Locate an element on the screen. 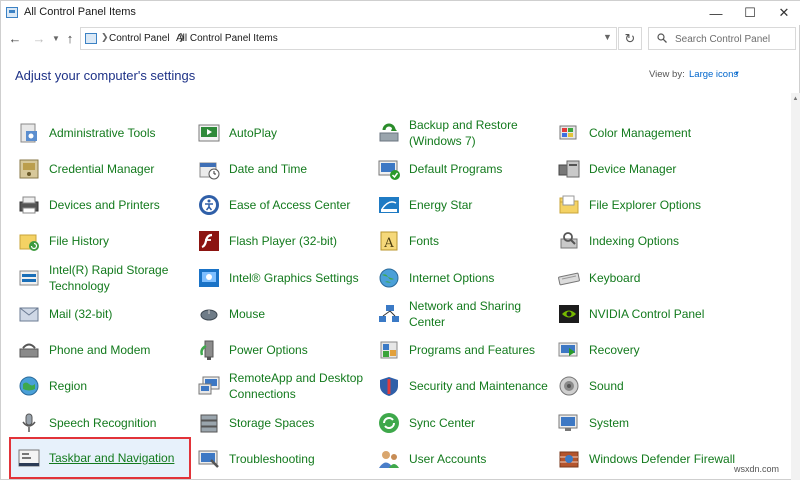  control-panel-item-energy-star: Energy Star is located at coordinates (468, 205).